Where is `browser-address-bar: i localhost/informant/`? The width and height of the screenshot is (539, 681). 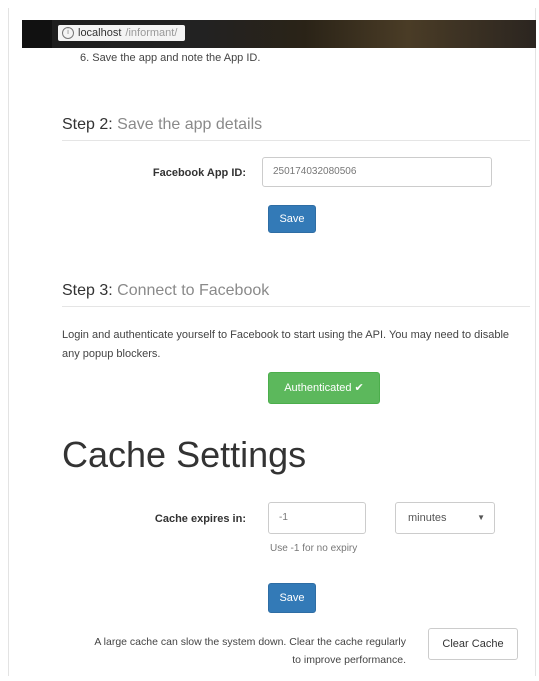 browser-address-bar: i localhost/informant/ is located at coordinates (279, 34).